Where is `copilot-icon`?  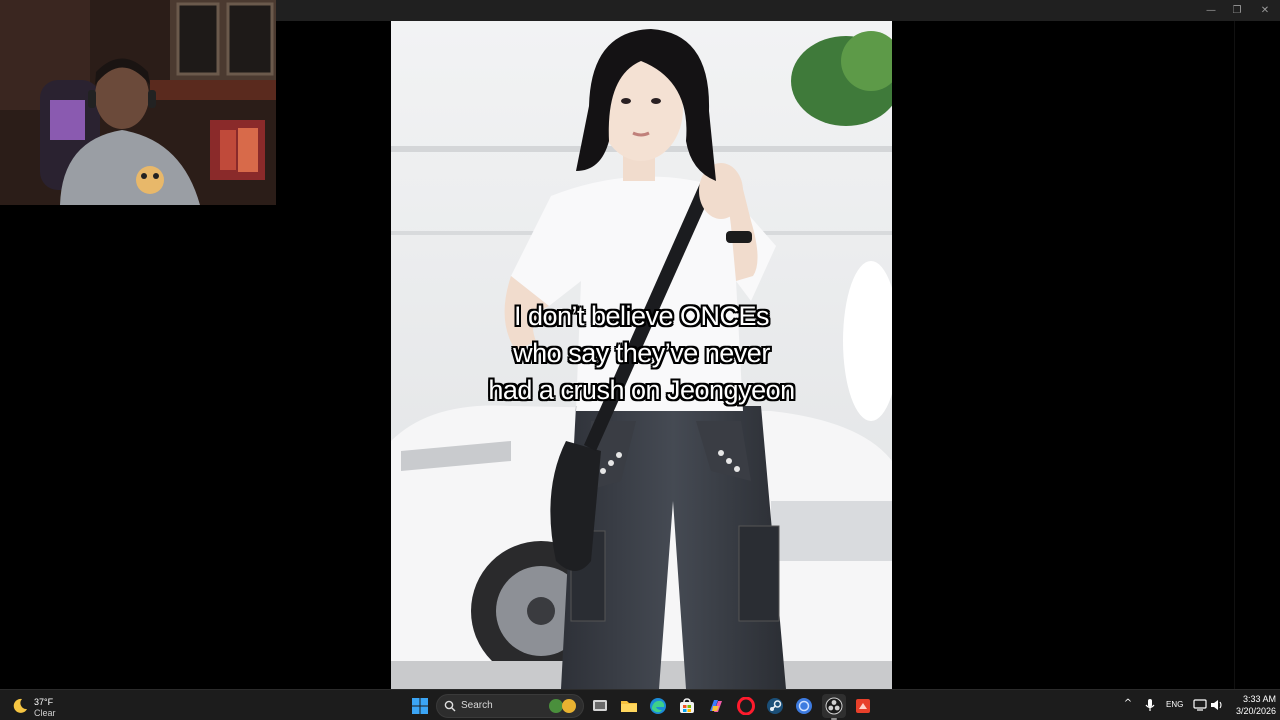 copilot-icon is located at coordinates (716, 706).